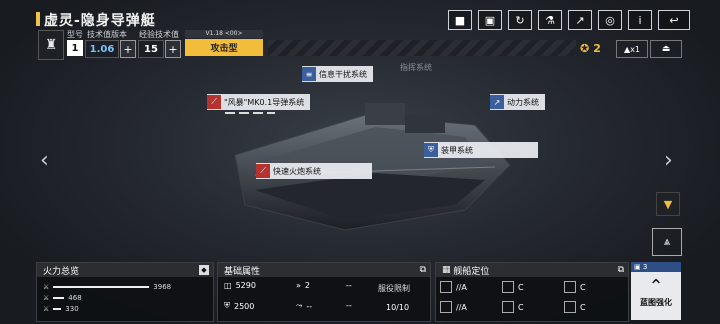 The image size is (720, 324). I want to click on title-accent, so click(38, 19).